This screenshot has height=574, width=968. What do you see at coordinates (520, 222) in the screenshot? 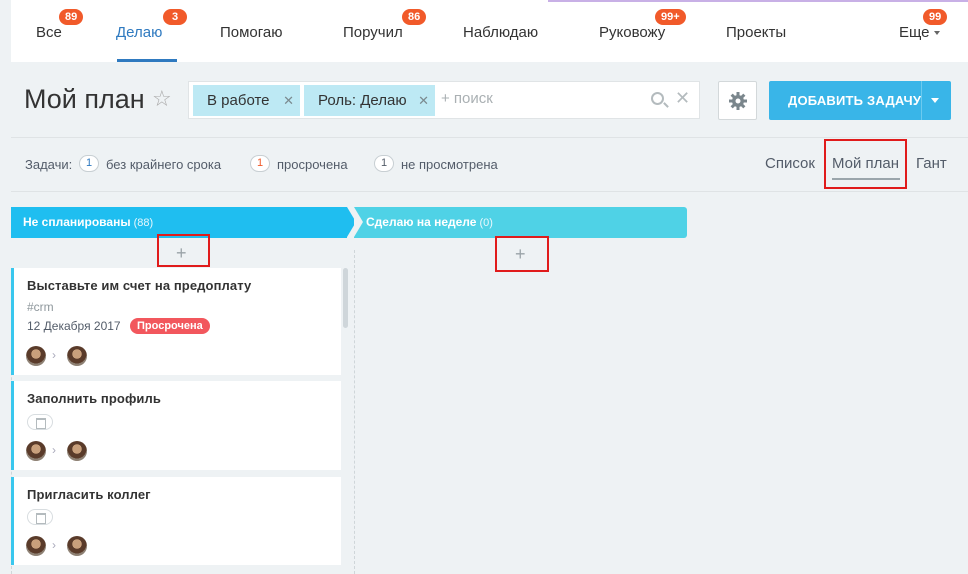
I see `column-header-this-week: Сделаю на неделе (0)` at bounding box center [520, 222].